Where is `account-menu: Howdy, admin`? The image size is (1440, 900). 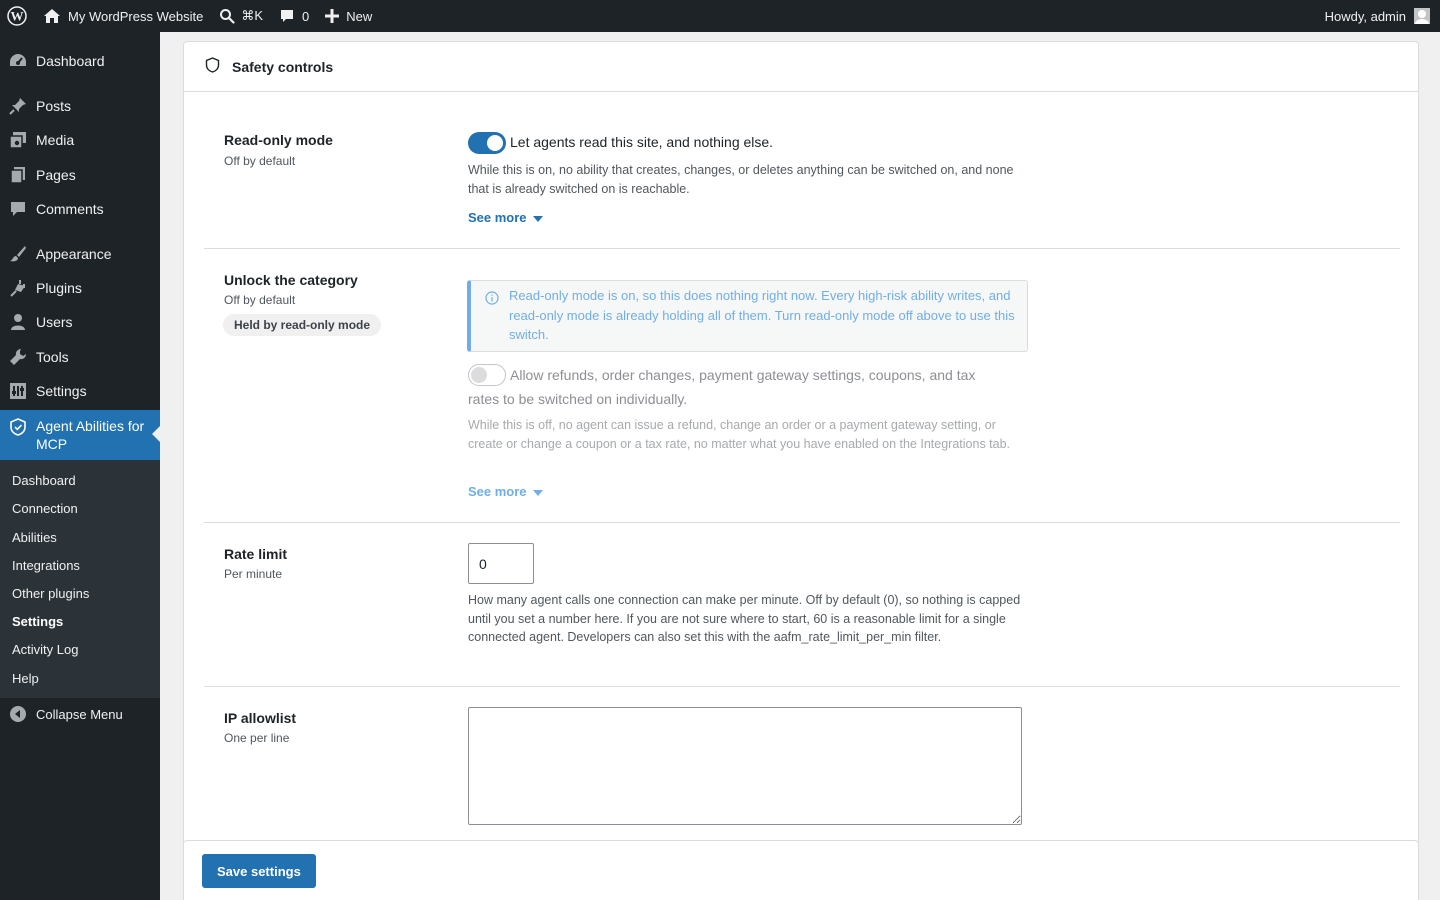
account-menu: Howdy, admin is located at coordinates (1378, 16).